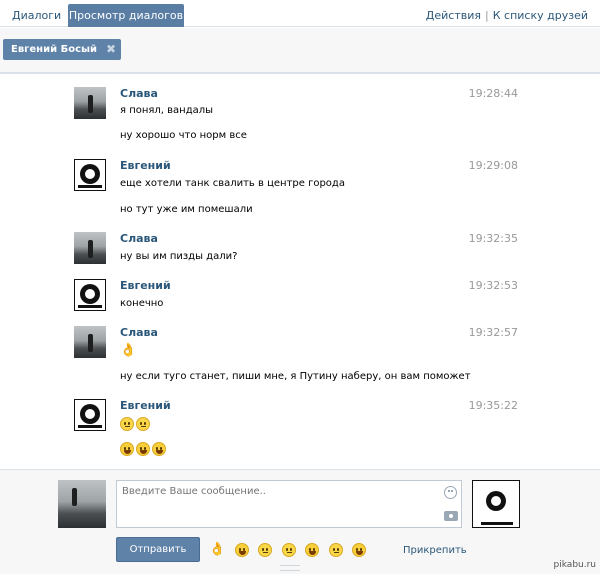 Image resolution: width=600 pixels, height=574 pixels. Describe the element at coordinates (241, 550) in the screenshot. I see `grinning-smiley-icon` at that location.